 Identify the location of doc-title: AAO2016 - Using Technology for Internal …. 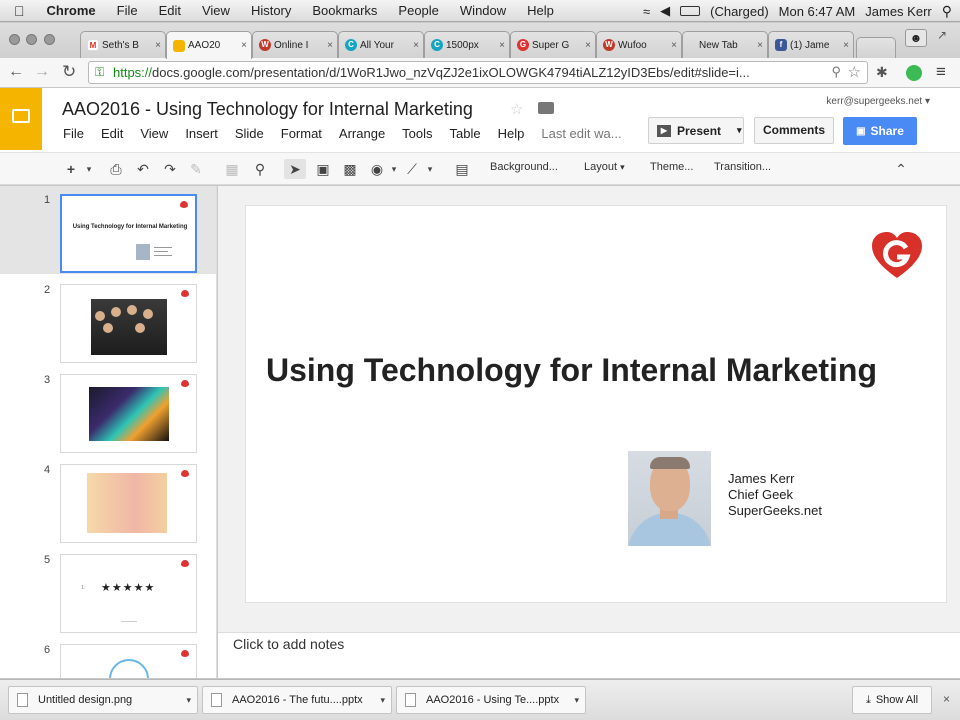
(267, 109).